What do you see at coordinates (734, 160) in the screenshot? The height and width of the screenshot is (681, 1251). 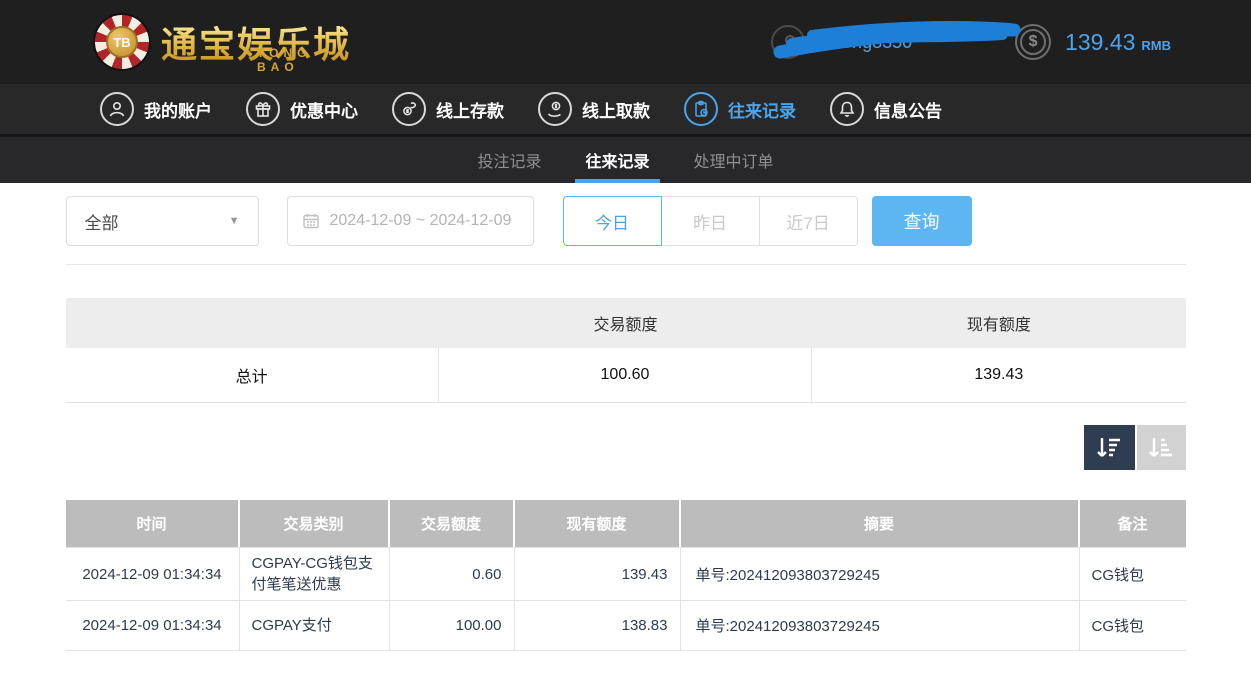 I see `tab-processing-orders: 处理中订单` at bounding box center [734, 160].